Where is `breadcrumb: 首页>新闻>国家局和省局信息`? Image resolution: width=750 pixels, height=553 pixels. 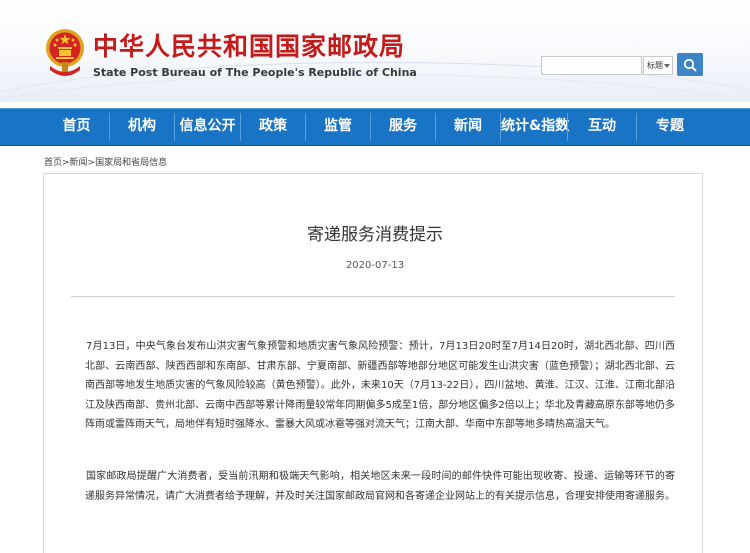
breadcrumb: 首页>新闻>国家局和省局信息 is located at coordinates (105, 161).